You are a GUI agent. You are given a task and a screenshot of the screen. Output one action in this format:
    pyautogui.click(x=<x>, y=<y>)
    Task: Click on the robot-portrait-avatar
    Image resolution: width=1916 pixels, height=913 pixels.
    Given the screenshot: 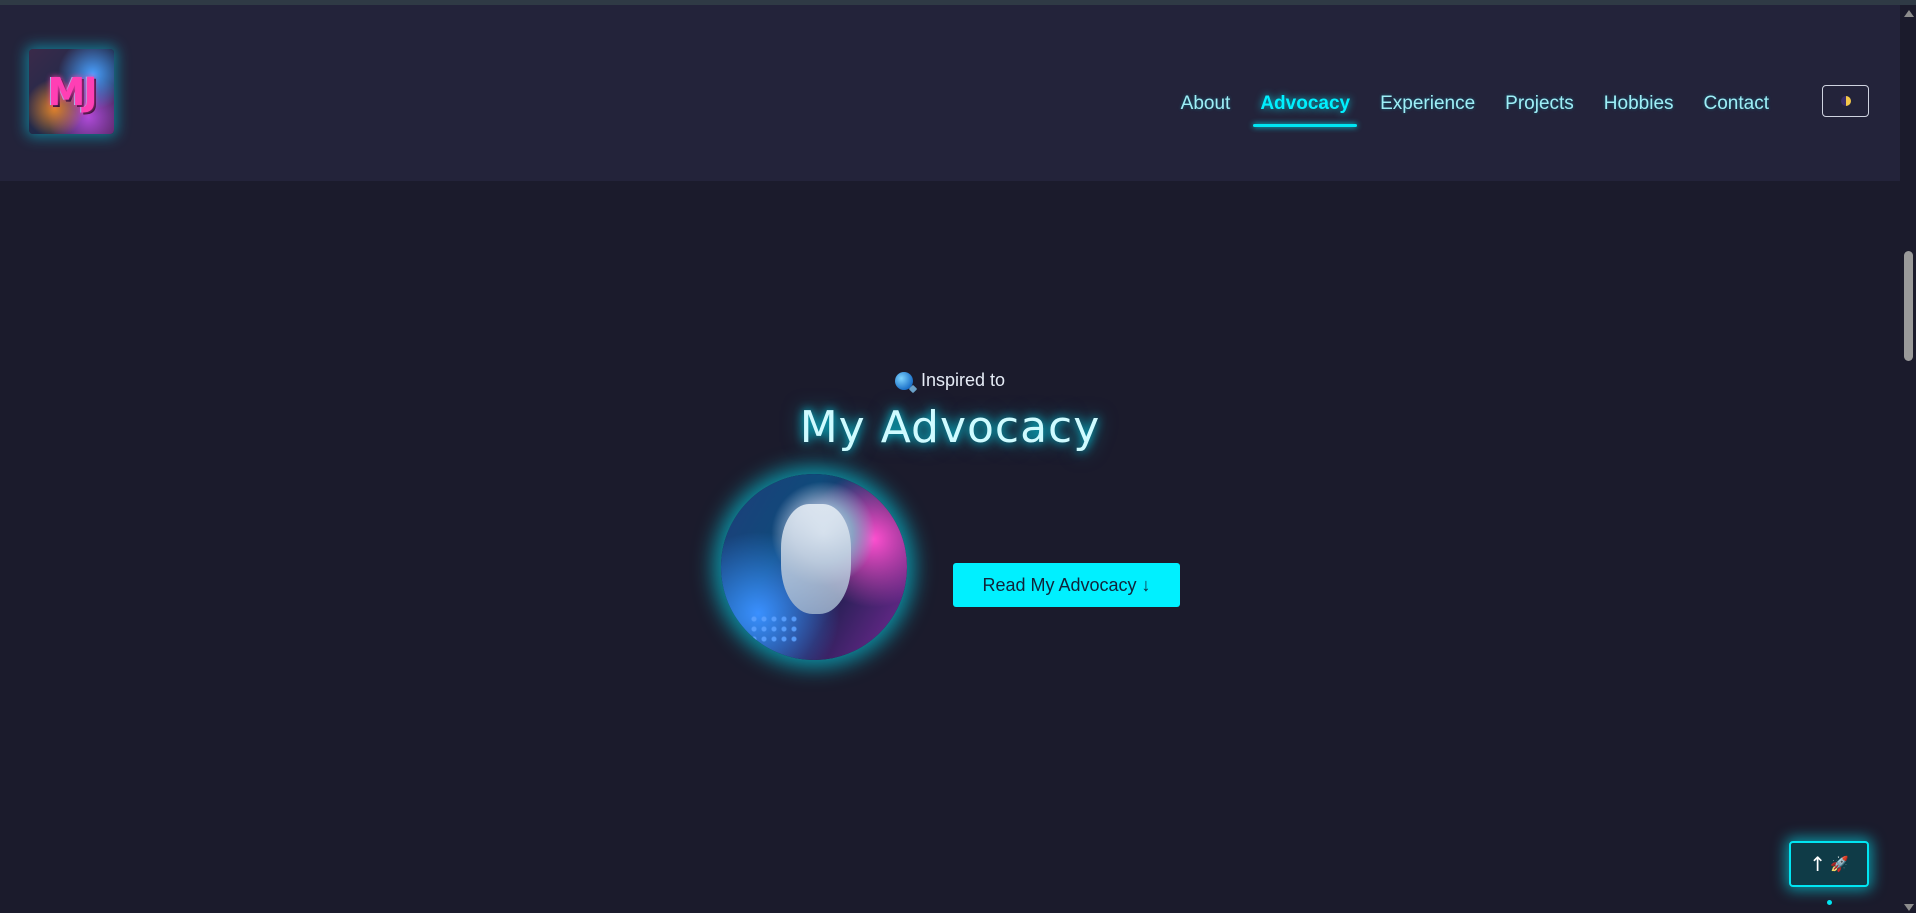 What is the action you would take?
    pyautogui.click(x=814, y=567)
    